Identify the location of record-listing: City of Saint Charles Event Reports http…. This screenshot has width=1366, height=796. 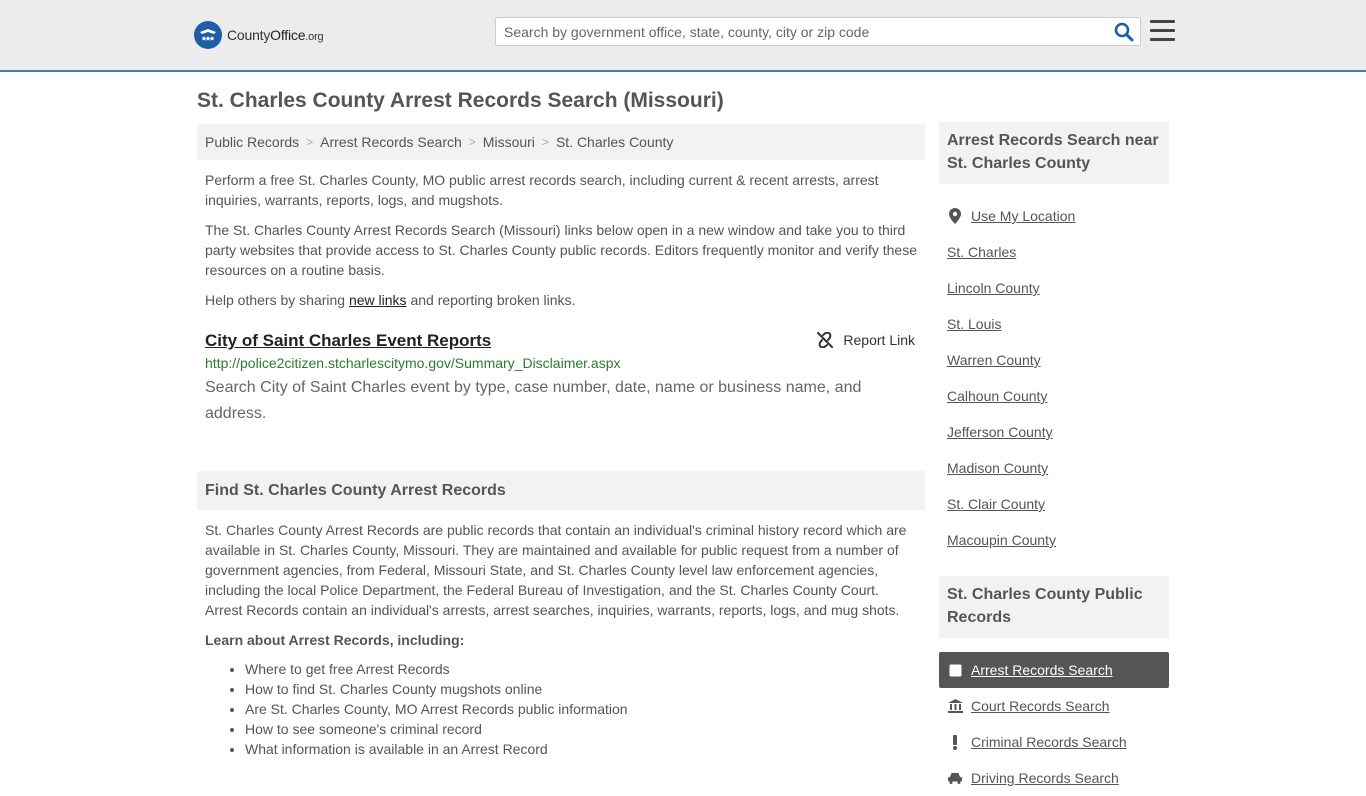
(561, 378).